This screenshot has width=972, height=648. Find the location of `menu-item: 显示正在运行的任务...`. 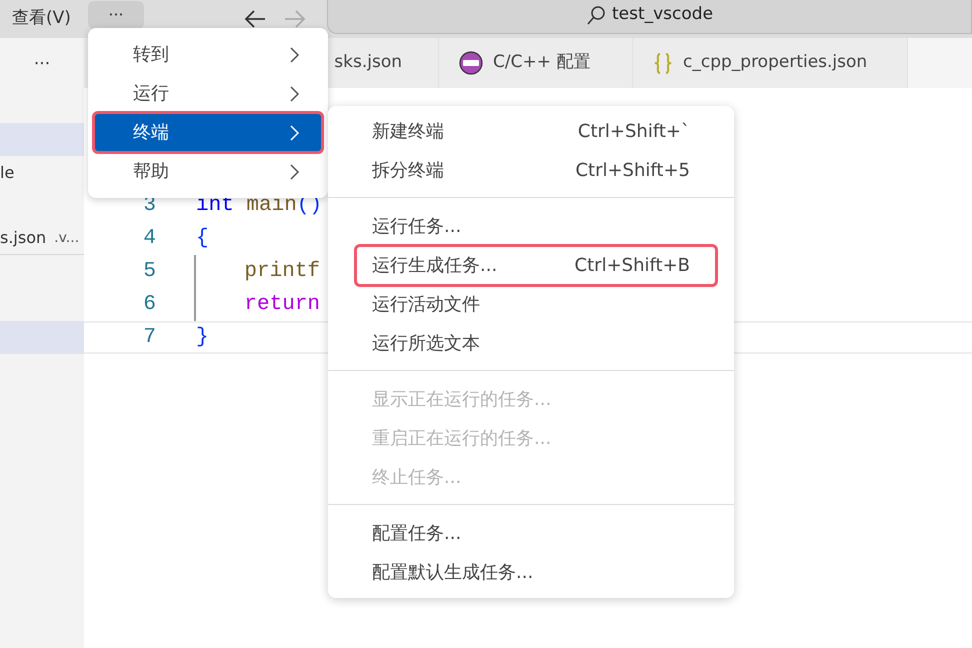

menu-item: 显示正在运行的任务... is located at coordinates (531, 399).